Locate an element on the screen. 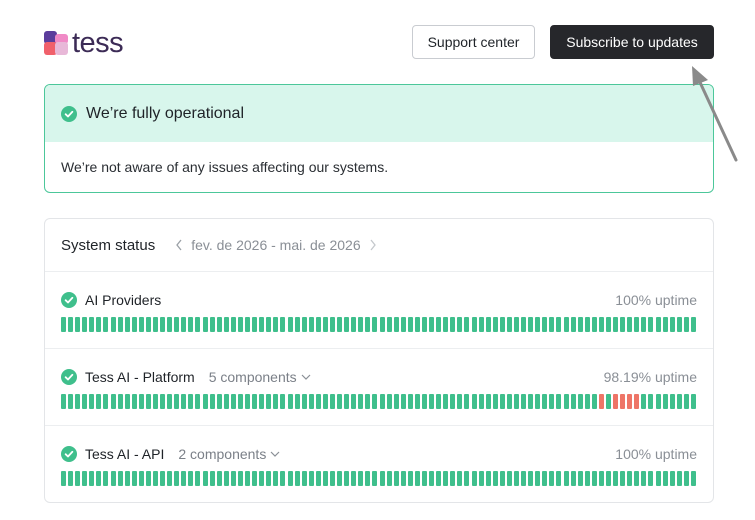 The height and width of the screenshot is (520, 755). support-center-button: Support center is located at coordinates (473, 42).